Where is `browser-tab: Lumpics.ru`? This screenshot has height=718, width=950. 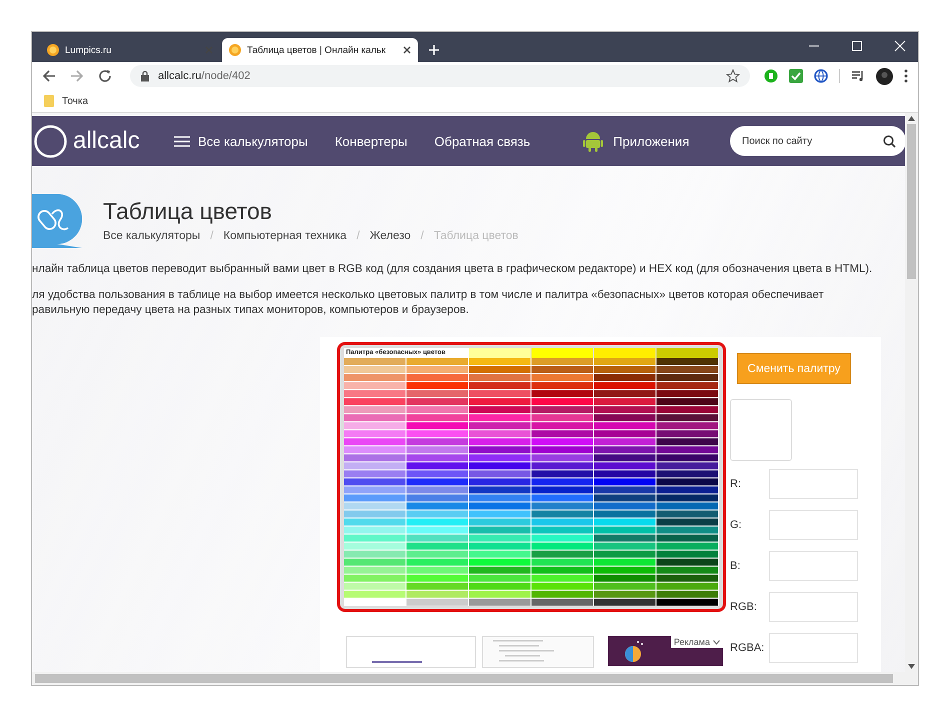 browser-tab: Lumpics.ru is located at coordinates (130, 50).